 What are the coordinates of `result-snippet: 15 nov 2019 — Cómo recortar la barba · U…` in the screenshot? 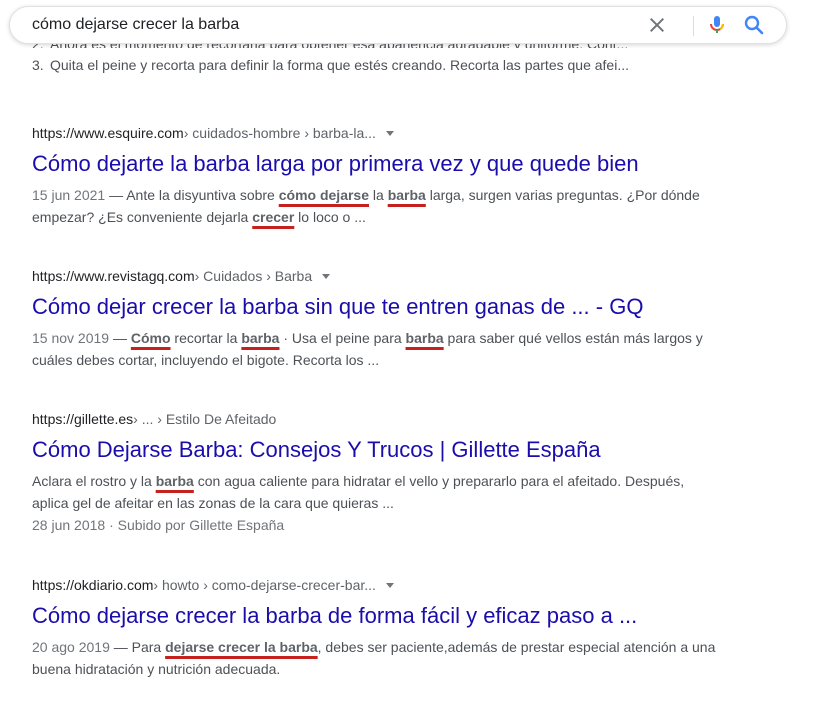 It's located at (367, 349).